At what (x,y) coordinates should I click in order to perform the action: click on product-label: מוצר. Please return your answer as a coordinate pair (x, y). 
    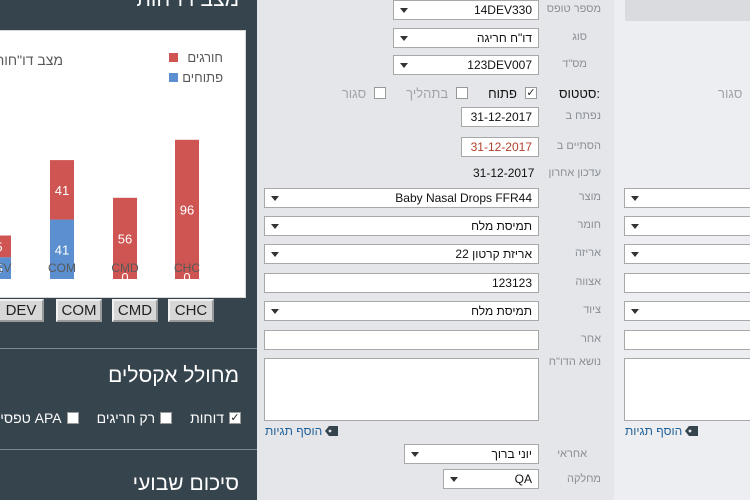
    Looking at the image, I should click on (589, 197).